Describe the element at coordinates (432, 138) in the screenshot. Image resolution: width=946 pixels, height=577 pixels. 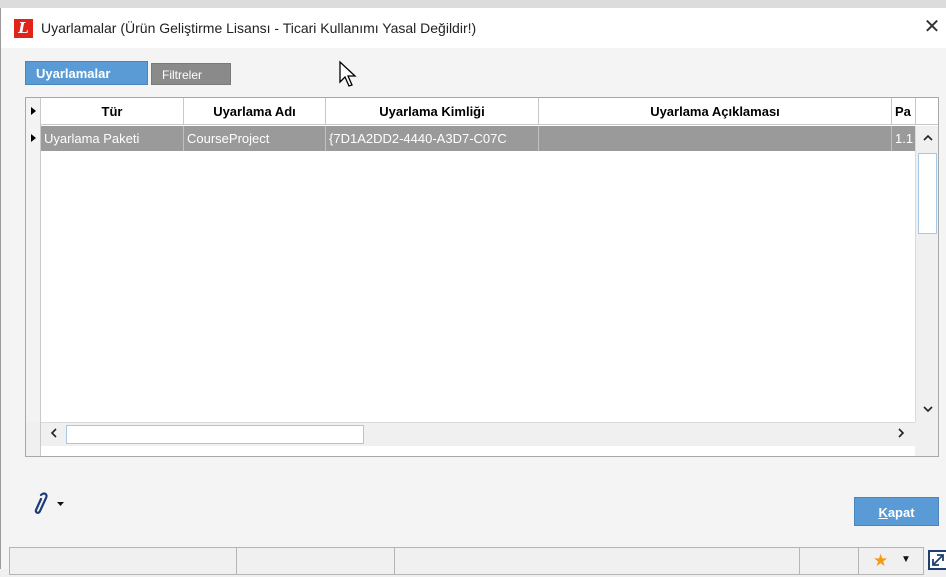
I see `cell-uyarlama-kimligi: {7D1A2DD2-4440-A3D7-C07C` at that location.